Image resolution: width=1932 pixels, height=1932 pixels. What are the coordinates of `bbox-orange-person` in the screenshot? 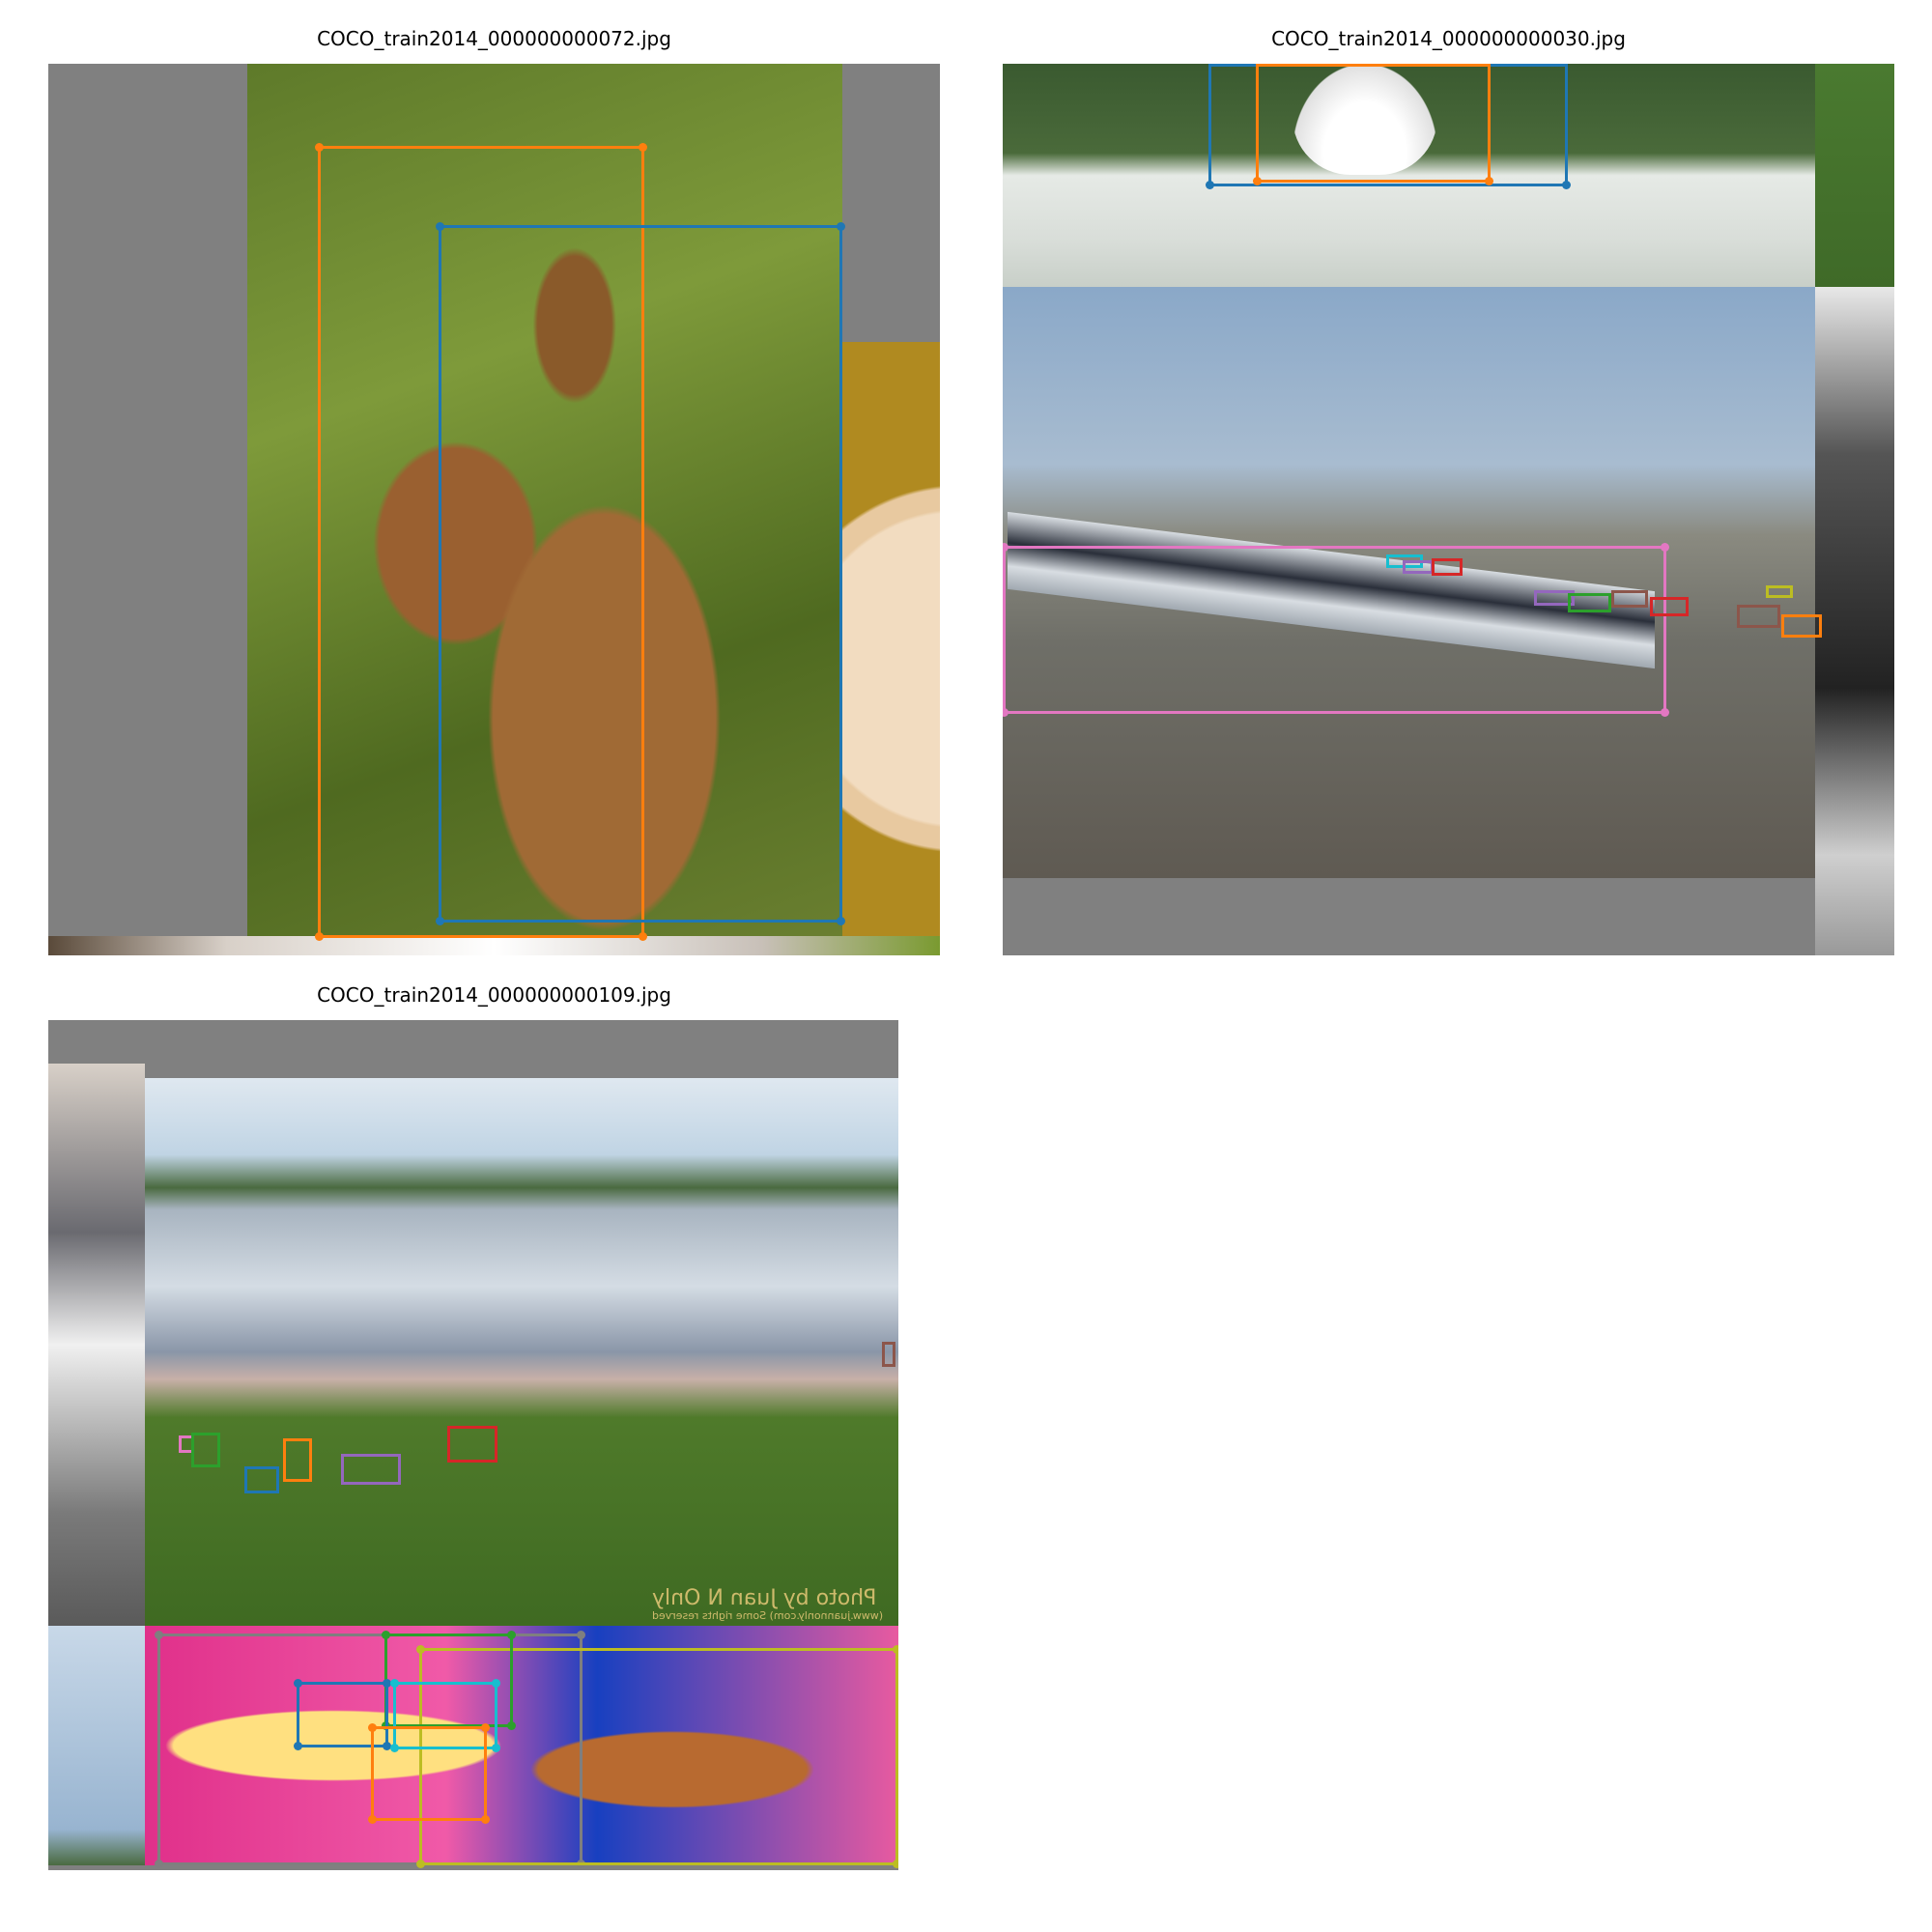 It's located at (297, 1460).